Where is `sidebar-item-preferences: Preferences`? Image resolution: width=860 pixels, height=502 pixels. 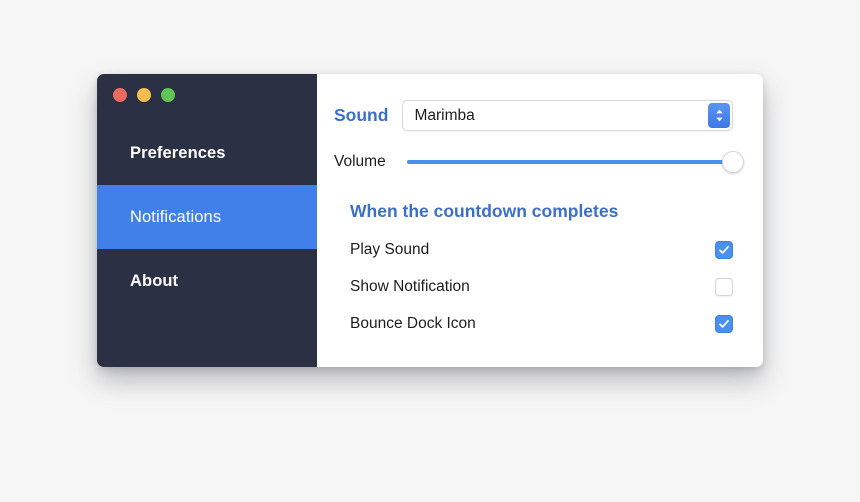
sidebar-item-preferences: Preferences is located at coordinates (207, 153).